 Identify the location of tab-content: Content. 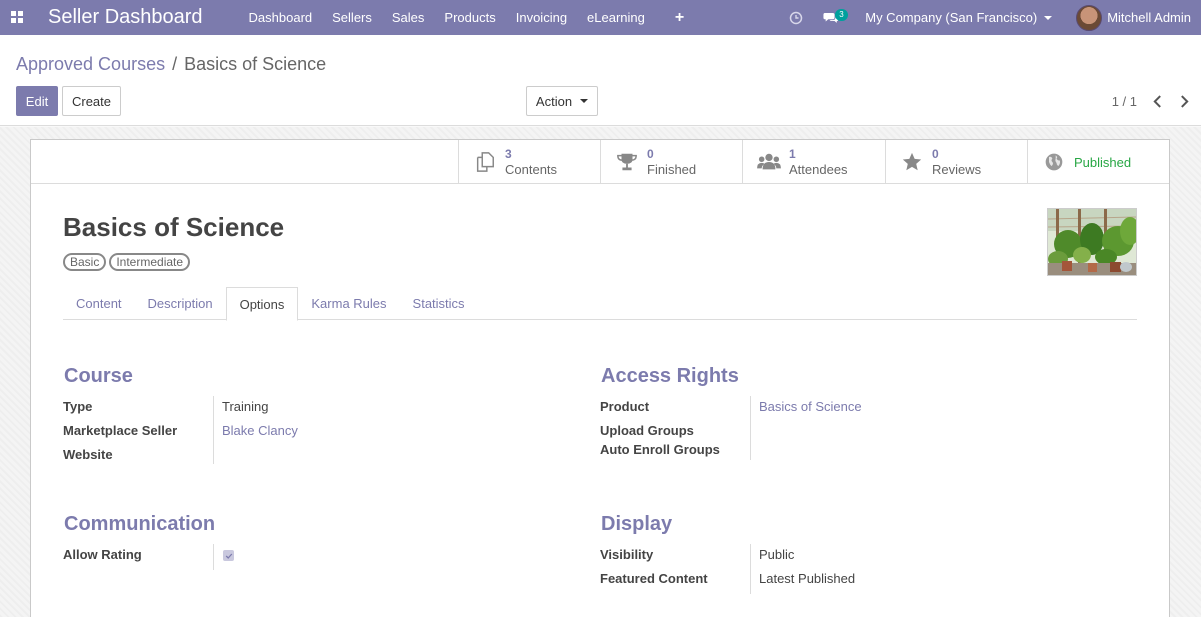
(99, 303).